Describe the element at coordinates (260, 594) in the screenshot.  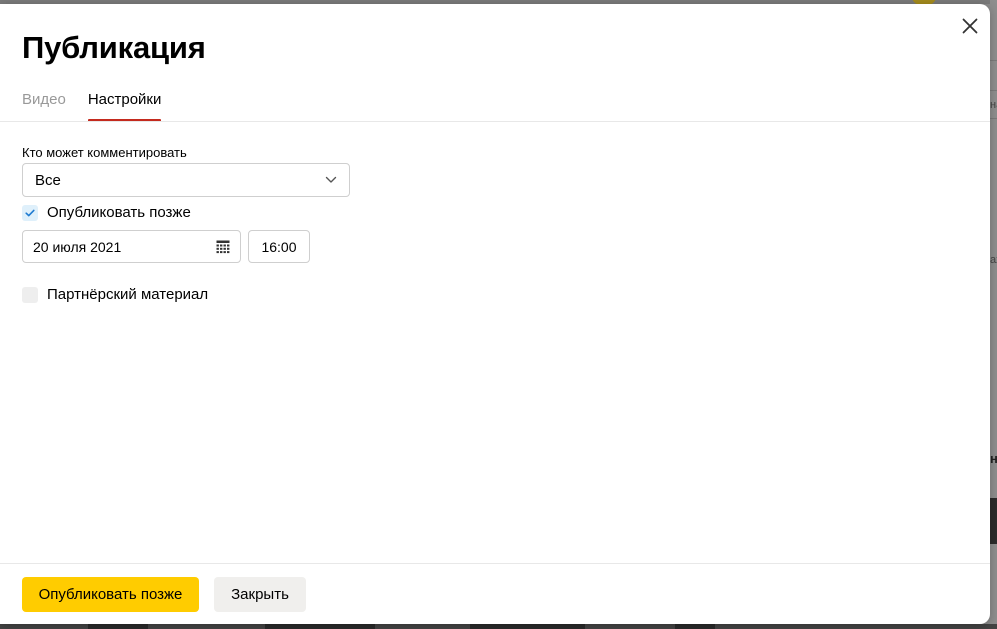
I see `close-dialog-button: Закрыть` at that location.